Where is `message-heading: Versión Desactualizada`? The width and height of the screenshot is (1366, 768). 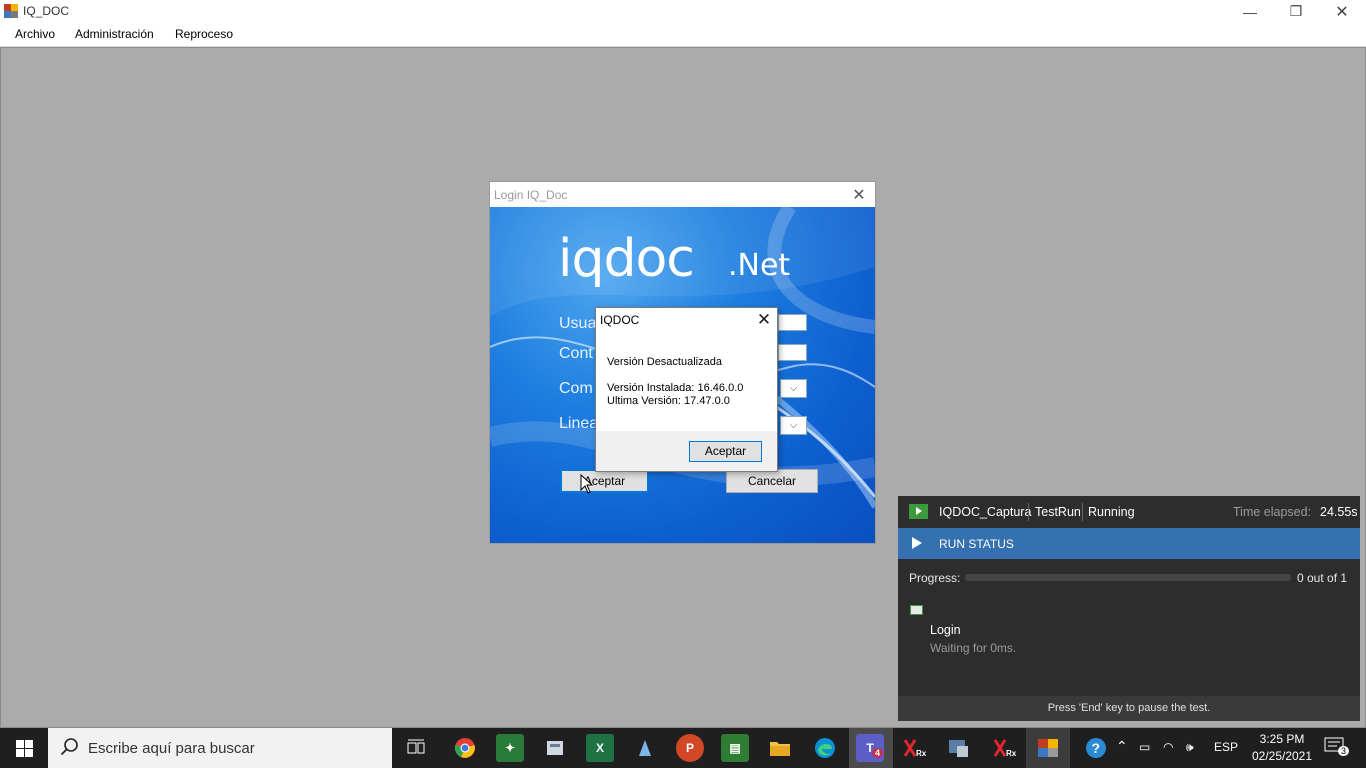
message-heading: Versión Desactualizada is located at coordinates (664, 362).